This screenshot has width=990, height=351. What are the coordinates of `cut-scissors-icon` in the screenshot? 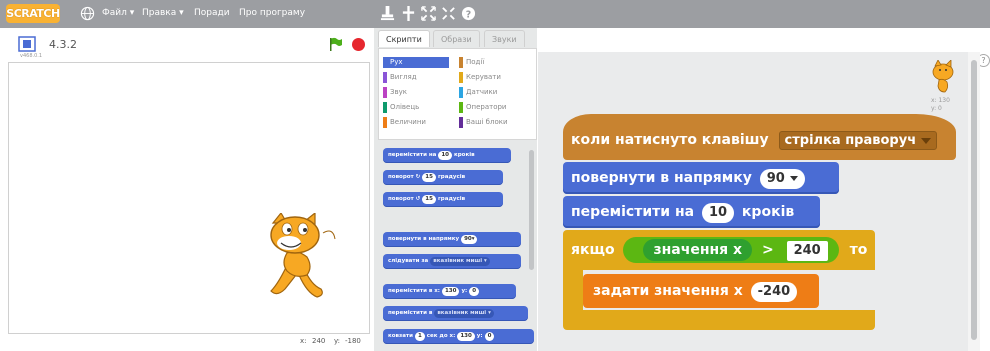 It's located at (408, 13).